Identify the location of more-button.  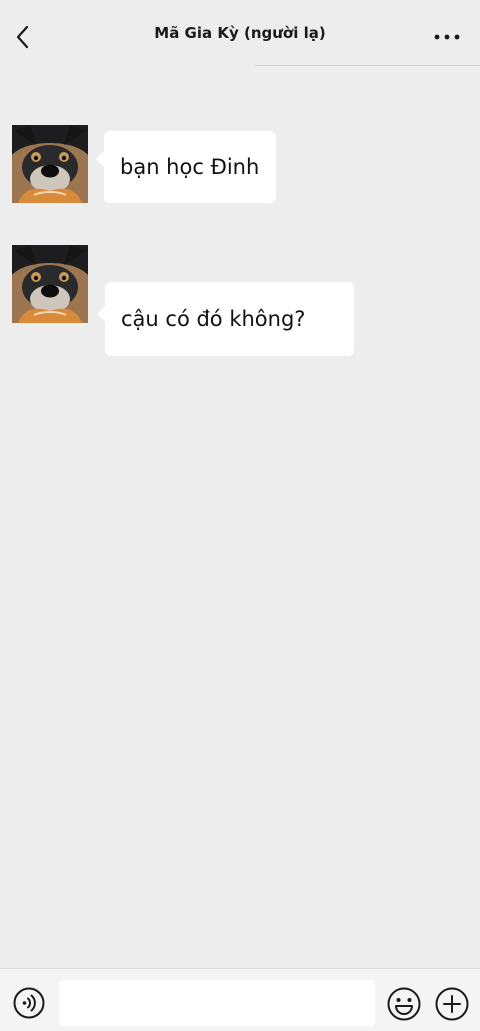
(447, 37).